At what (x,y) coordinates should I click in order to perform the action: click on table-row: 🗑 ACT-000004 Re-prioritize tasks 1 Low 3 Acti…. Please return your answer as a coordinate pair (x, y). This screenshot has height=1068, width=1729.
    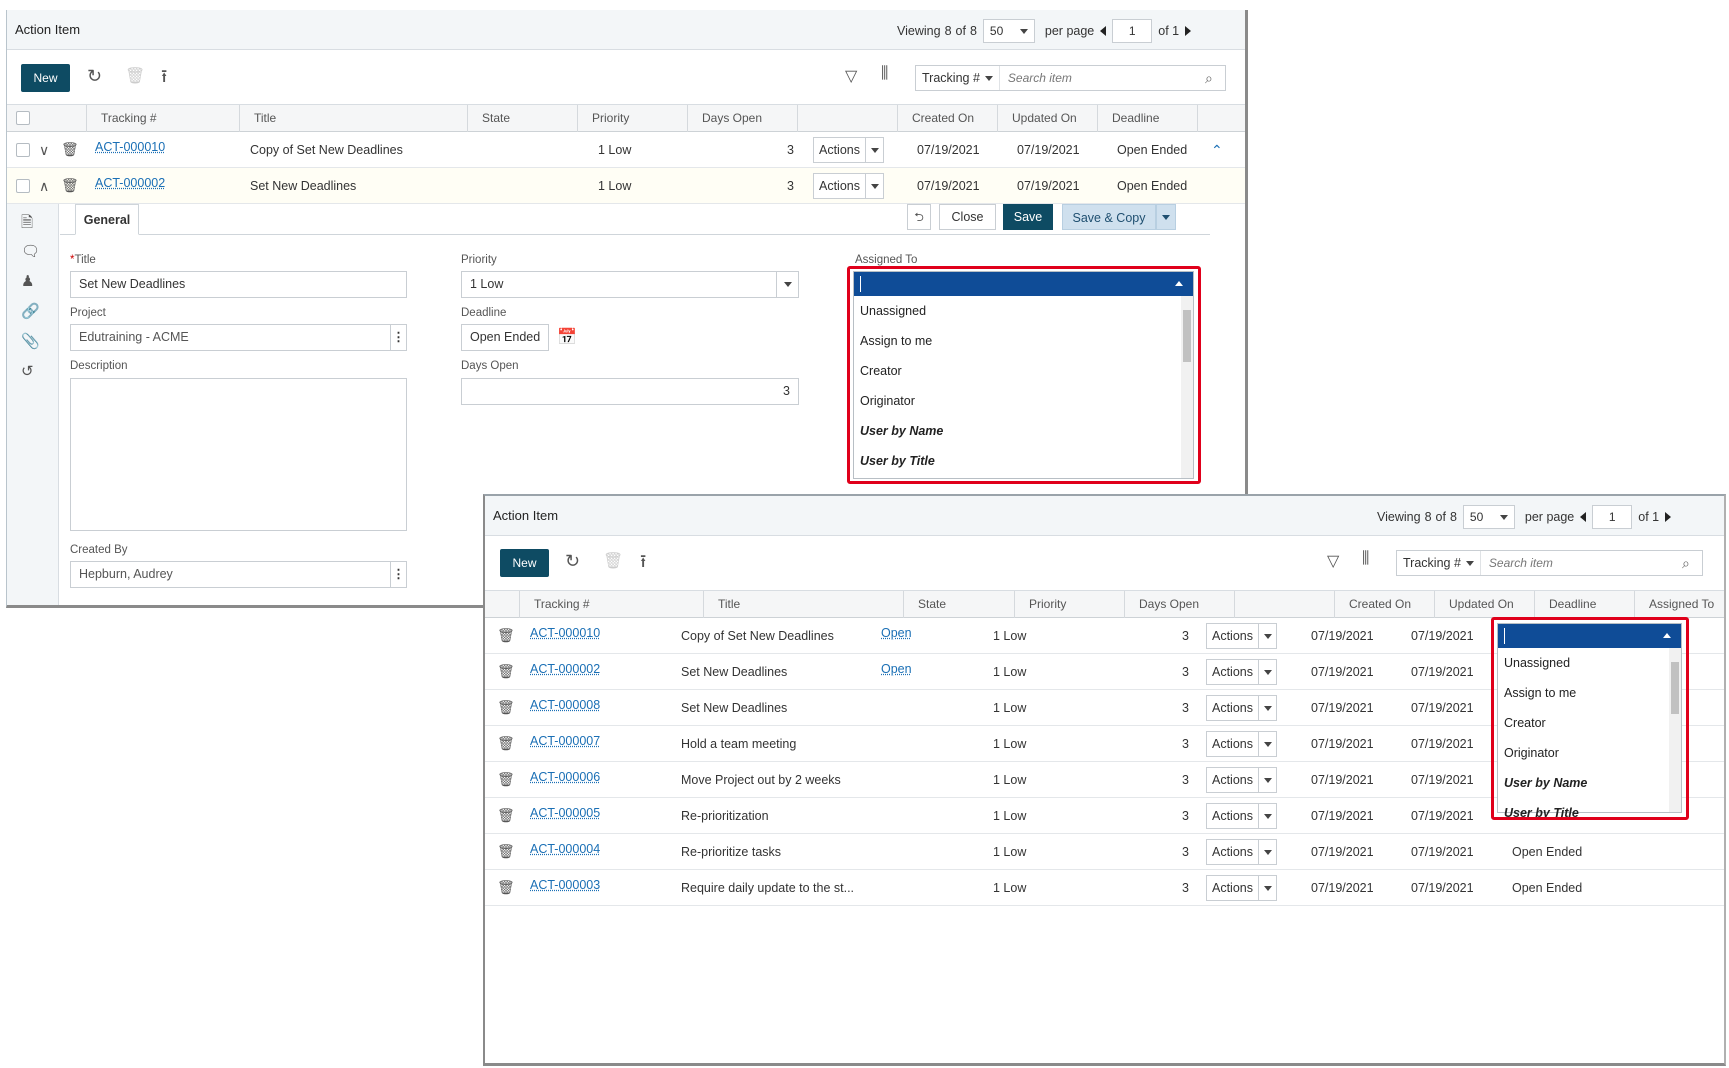
    Looking at the image, I should click on (1104, 852).